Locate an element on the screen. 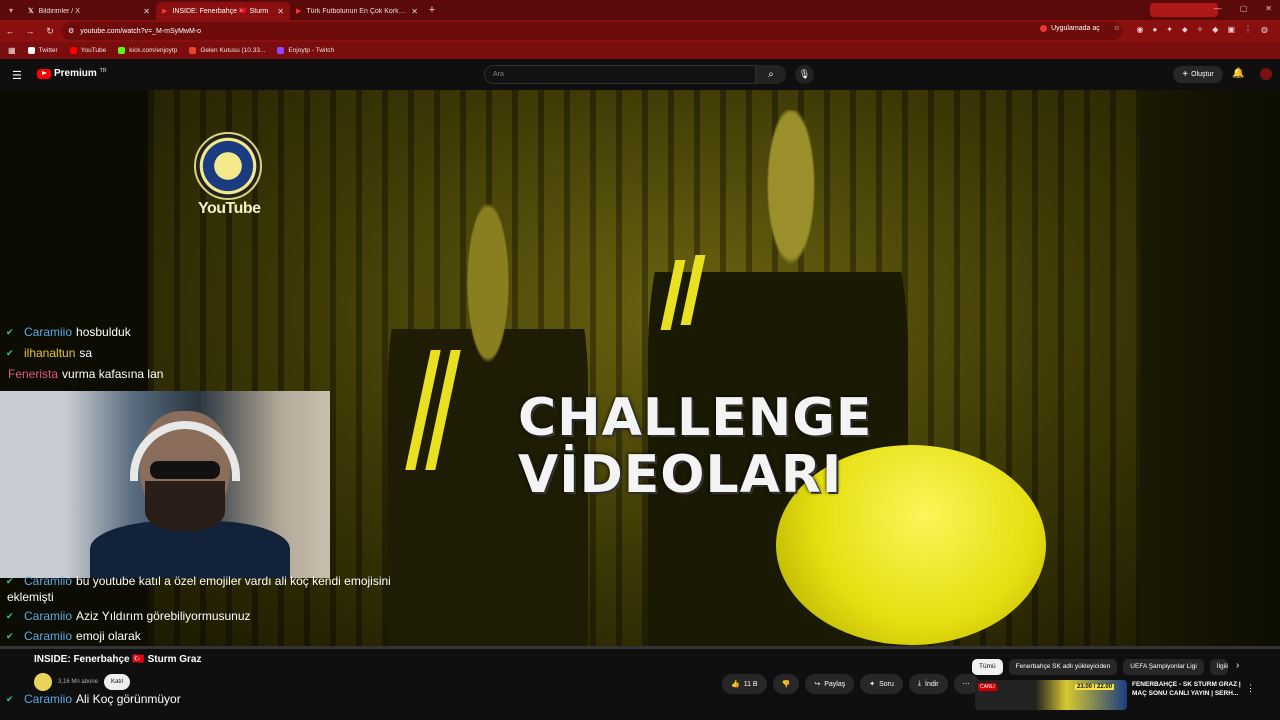 This screenshot has height=720, width=1280. chat-message-continued: eklemişti is located at coordinates (30, 597).